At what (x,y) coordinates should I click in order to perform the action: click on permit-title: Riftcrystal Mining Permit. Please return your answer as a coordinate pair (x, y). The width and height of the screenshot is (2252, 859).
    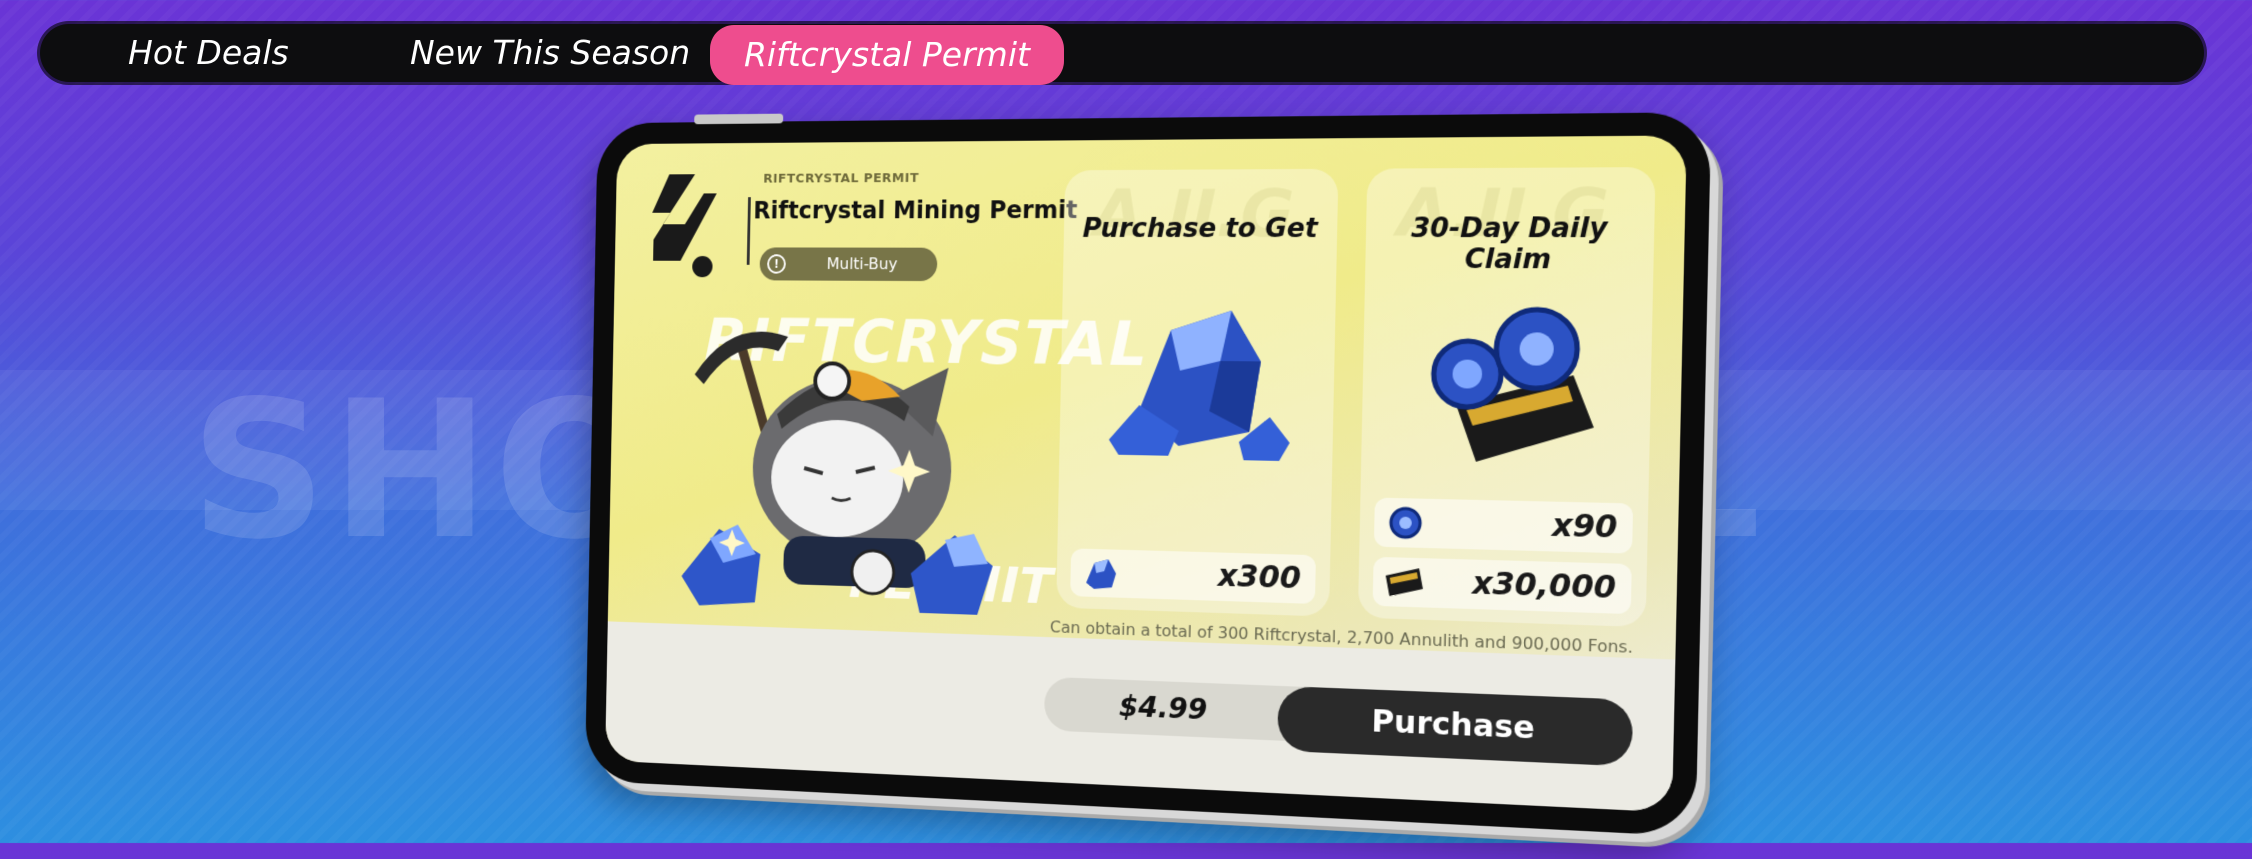
    Looking at the image, I should click on (915, 210).